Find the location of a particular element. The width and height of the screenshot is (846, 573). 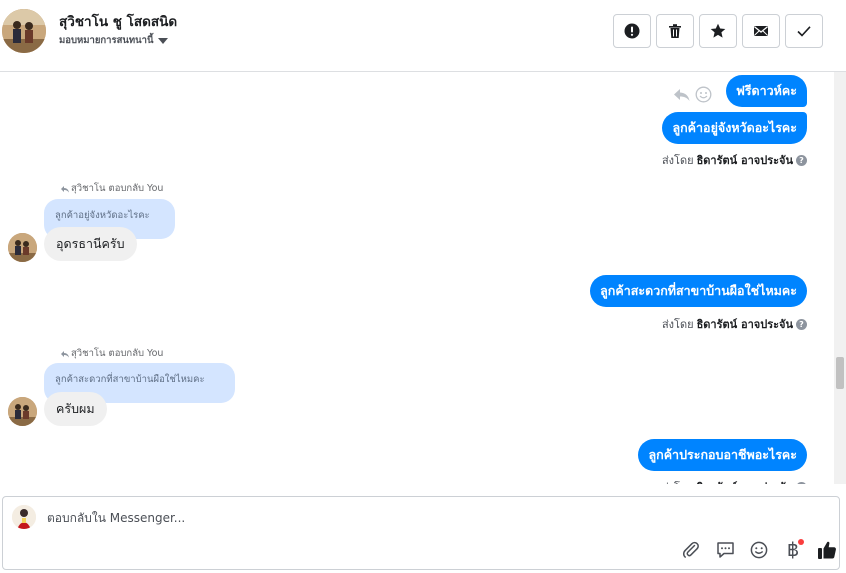

notification-dot is located at coordinates (801, 542).